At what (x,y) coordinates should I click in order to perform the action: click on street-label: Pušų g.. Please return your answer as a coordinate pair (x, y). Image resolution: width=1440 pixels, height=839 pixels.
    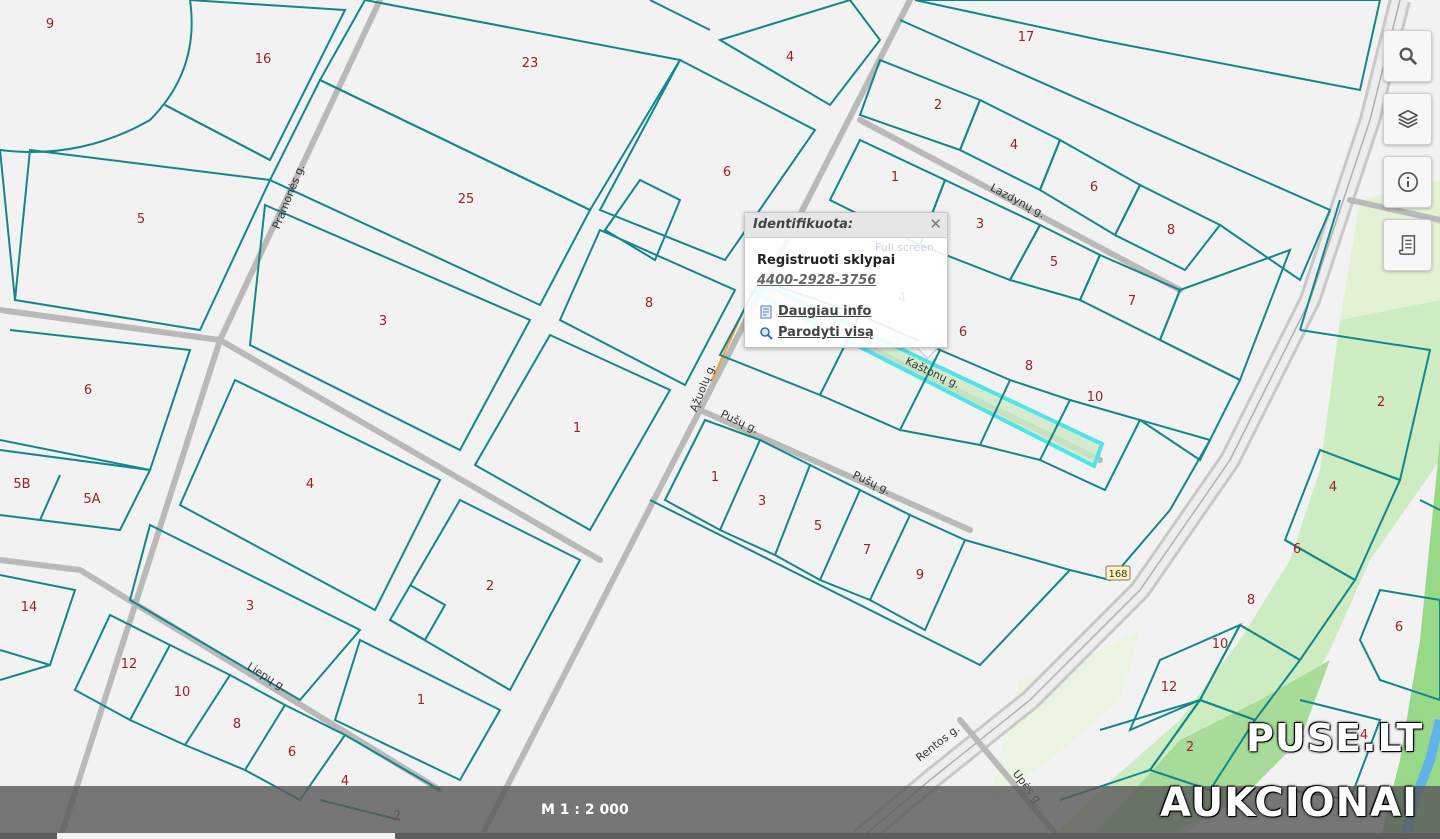
    Looking at the image, I should click on (872, 482).